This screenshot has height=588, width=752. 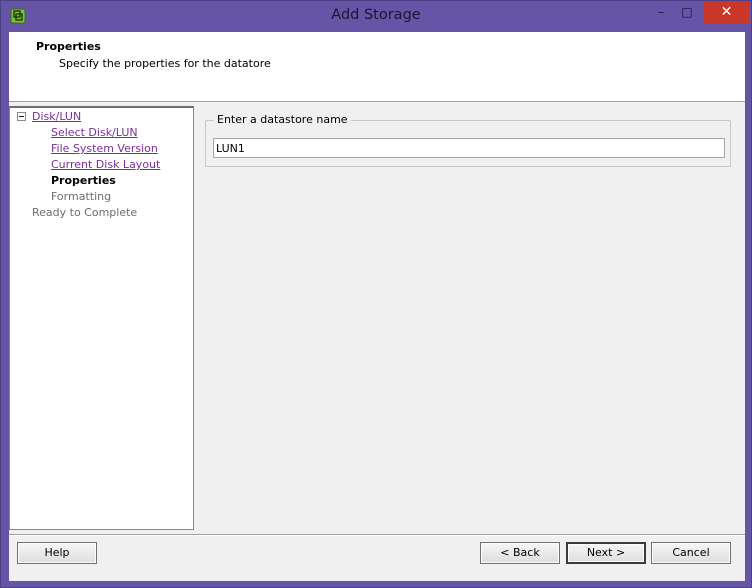 I want to click on step-disk-lun: Disk/LUN, so click(x=56, y=116).